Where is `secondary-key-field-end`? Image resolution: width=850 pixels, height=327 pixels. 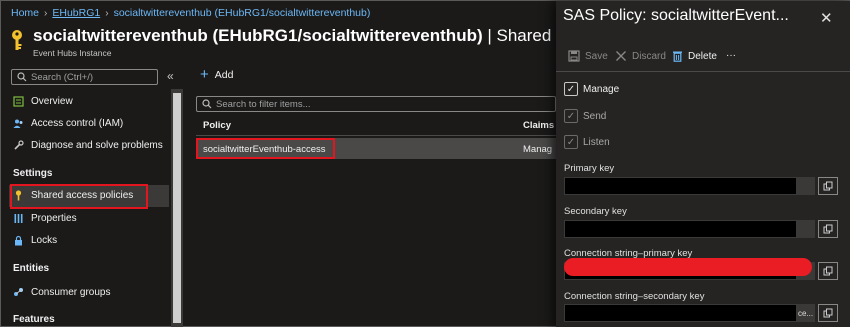
secondary-key-field-end is located at coordinates (806, 229).